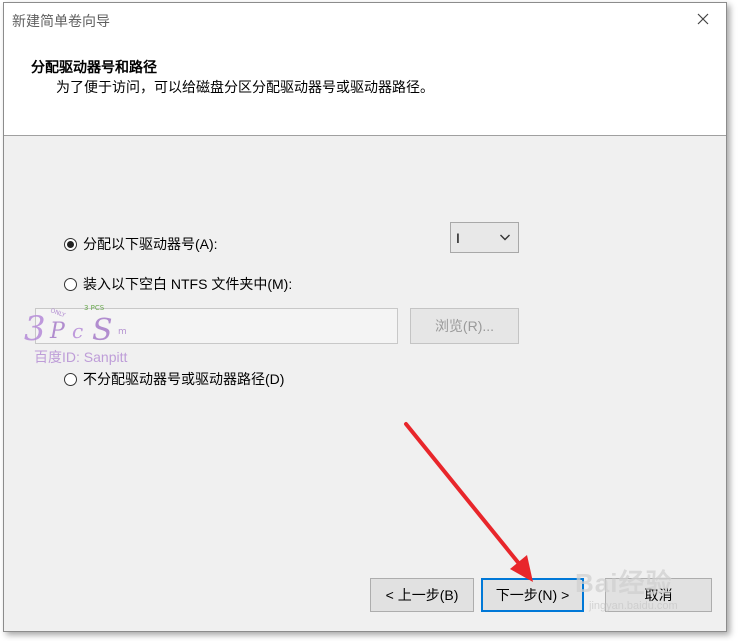  What do you see at coordinates (188, 284) in the screenshot?
I see `option-mount-folder-label: 装入以下空白 NTFS 文件夹中(M):` at bounding box center [188, 284].